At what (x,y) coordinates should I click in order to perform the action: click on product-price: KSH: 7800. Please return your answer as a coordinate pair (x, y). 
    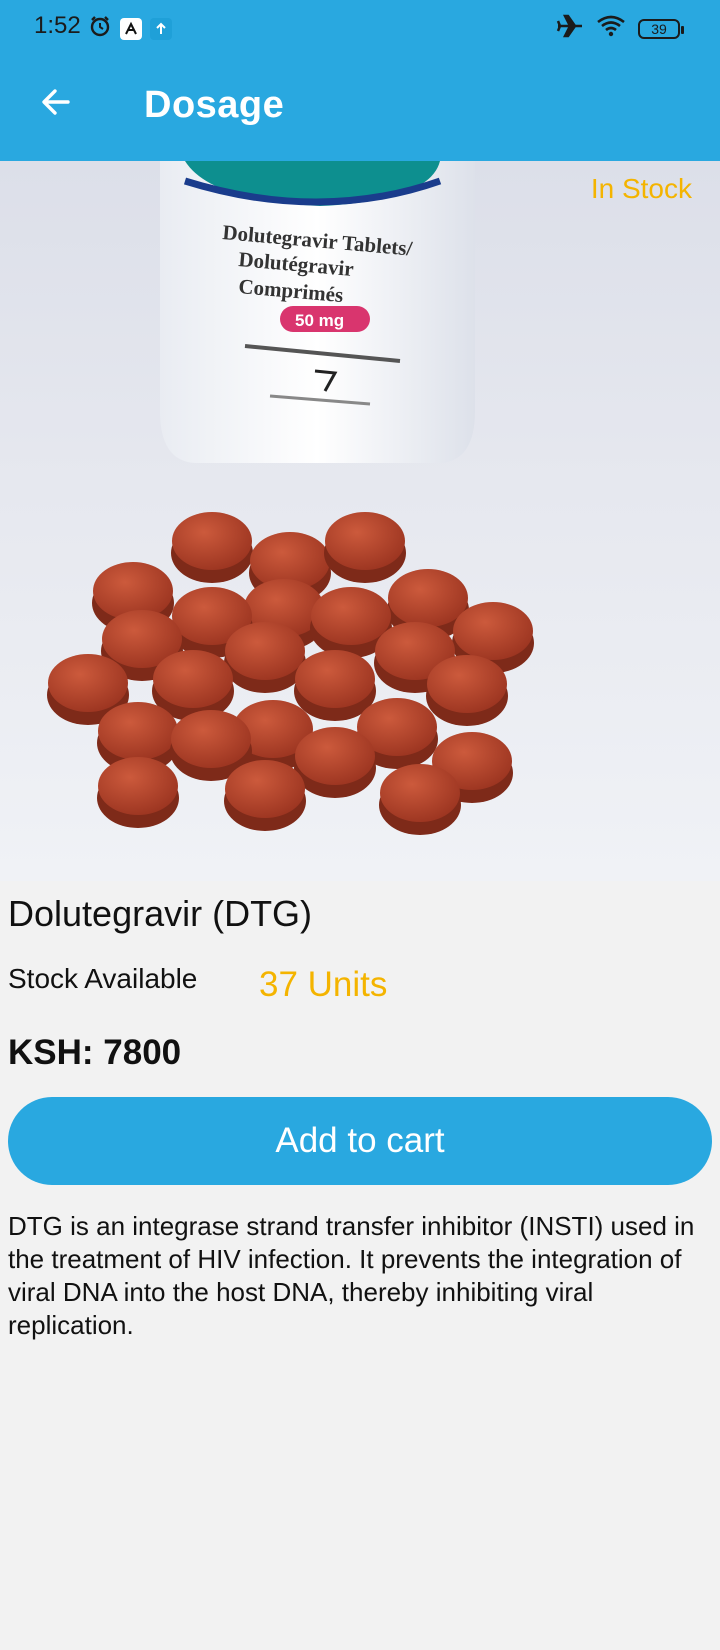
    Looking at the image, I should click on (95, 1052).